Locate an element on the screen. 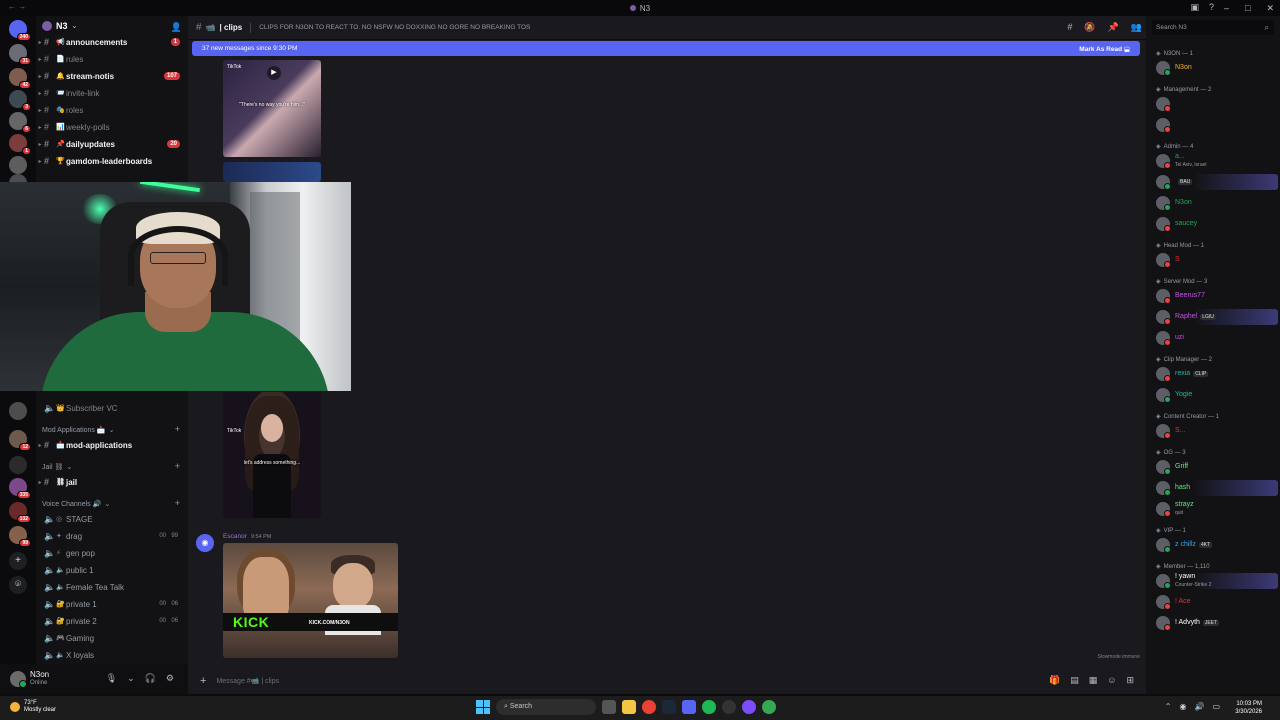 Image resolution: width=1280 pixels, height=720 pixels. member-item is located at coordinates (1216, 104).